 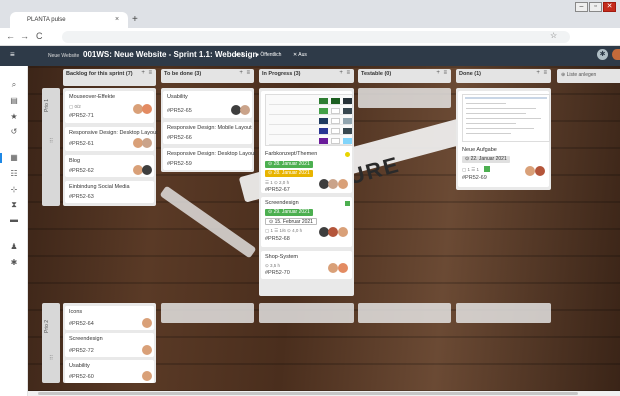 What do you see at coordinates (268, 55) in the screenshot?
I see `visibility-toggle: ● Öffentlich` at bounding box center [268, 55].